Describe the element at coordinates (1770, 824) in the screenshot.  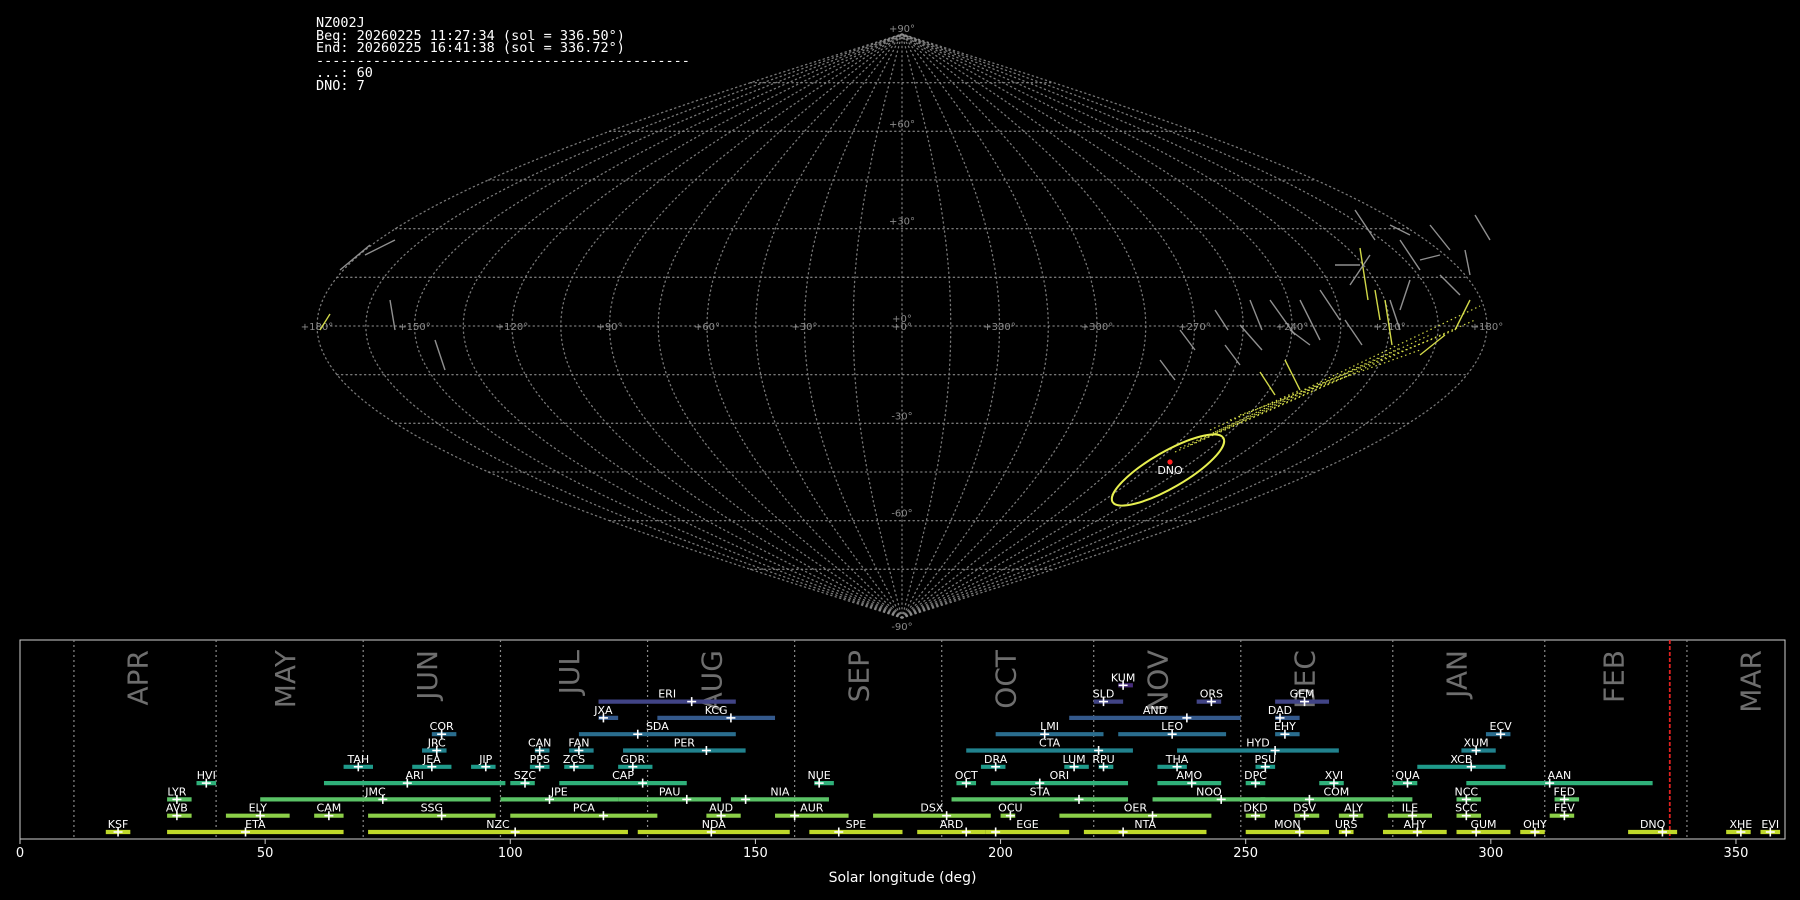
I see `shower-label: EVI` at that location.